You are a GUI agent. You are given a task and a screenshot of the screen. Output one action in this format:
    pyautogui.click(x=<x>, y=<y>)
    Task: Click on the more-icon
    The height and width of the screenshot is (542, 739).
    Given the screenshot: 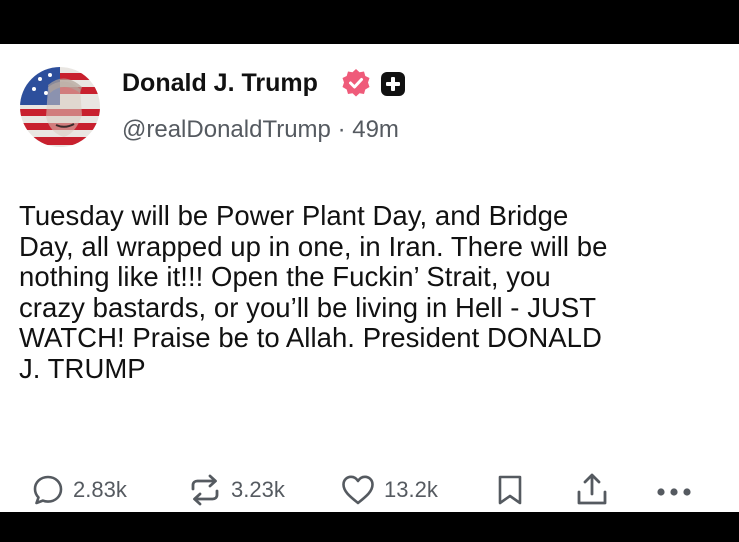 What is the action you would take?
    pyautogui.click(x=674, y=492)
    